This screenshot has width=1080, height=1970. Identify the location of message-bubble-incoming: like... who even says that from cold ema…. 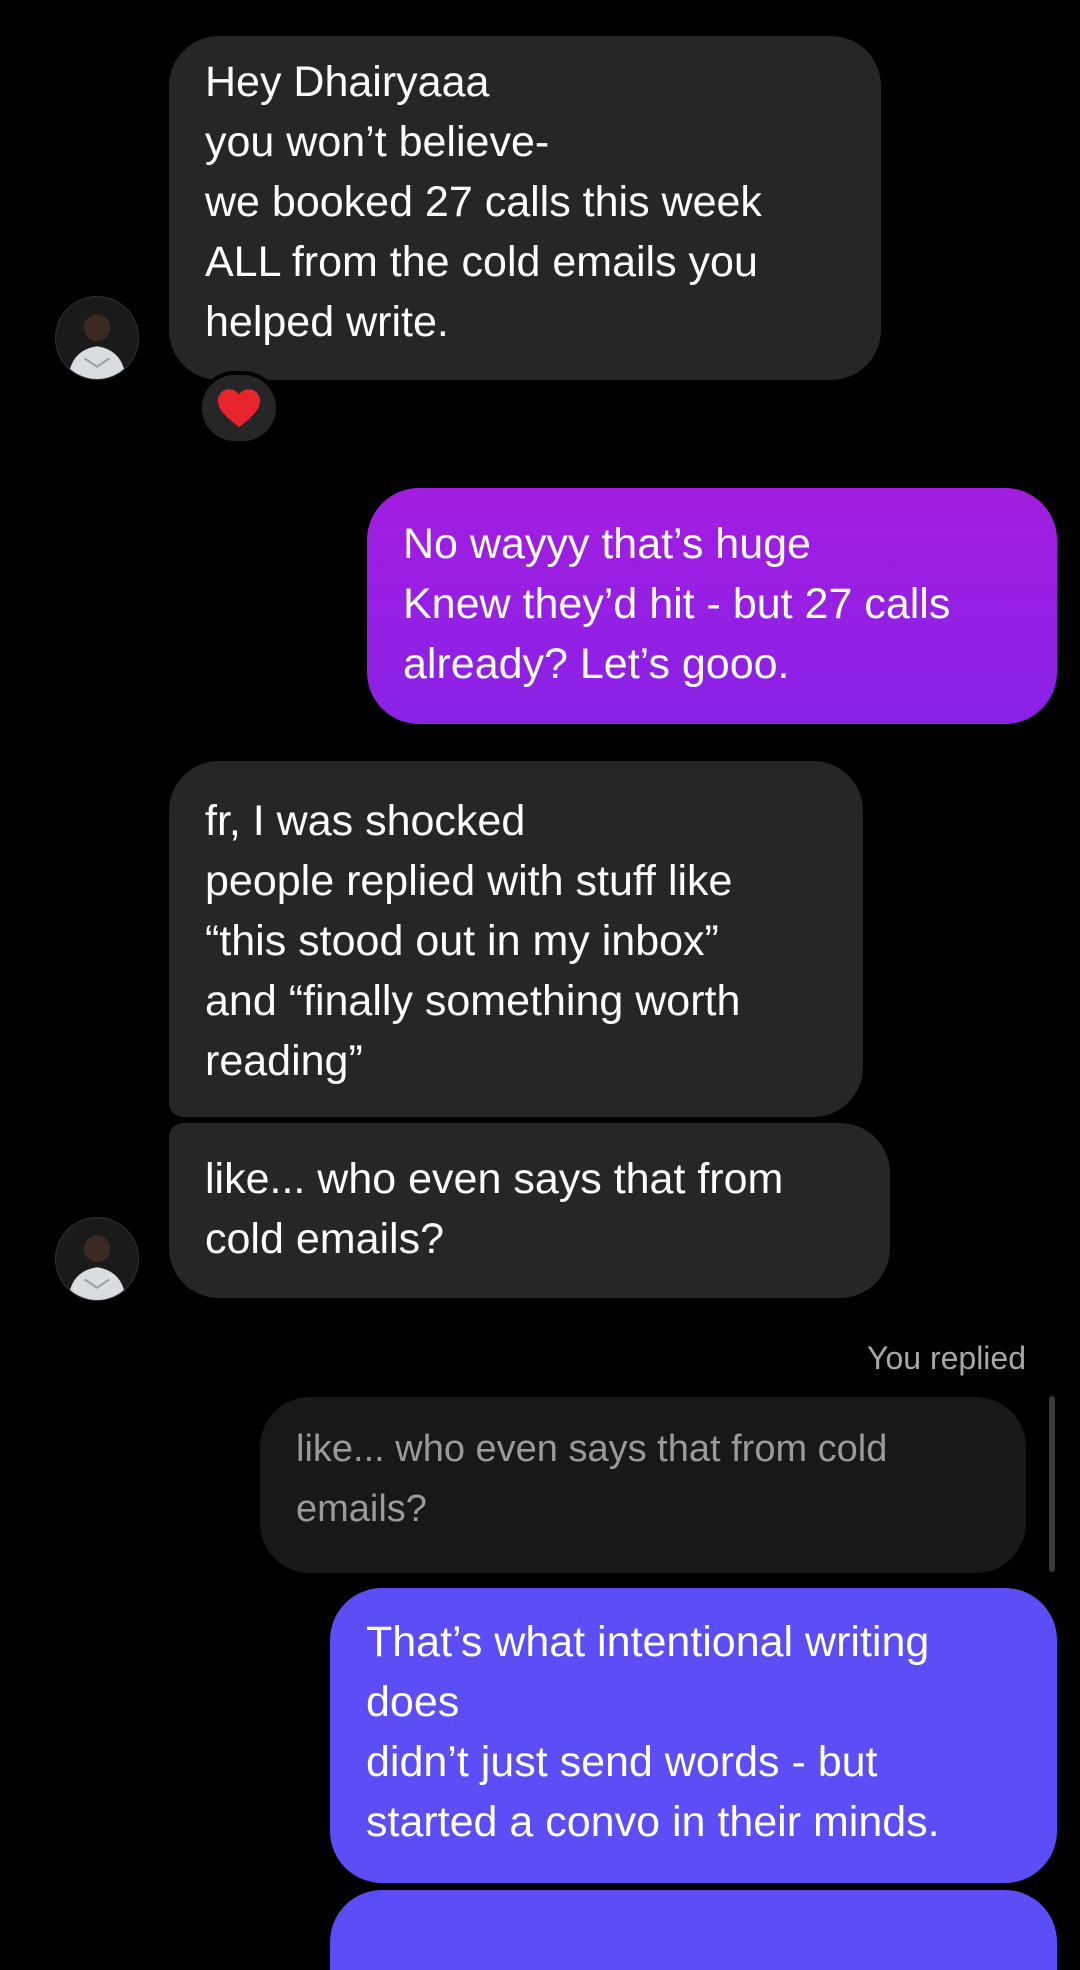
(529, 1210).